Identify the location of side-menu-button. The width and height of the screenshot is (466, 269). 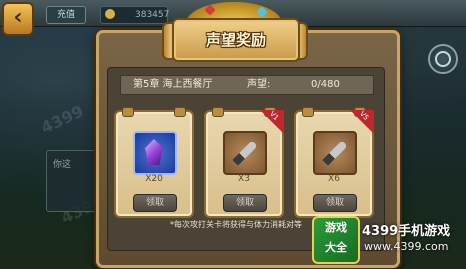
(443, 59).